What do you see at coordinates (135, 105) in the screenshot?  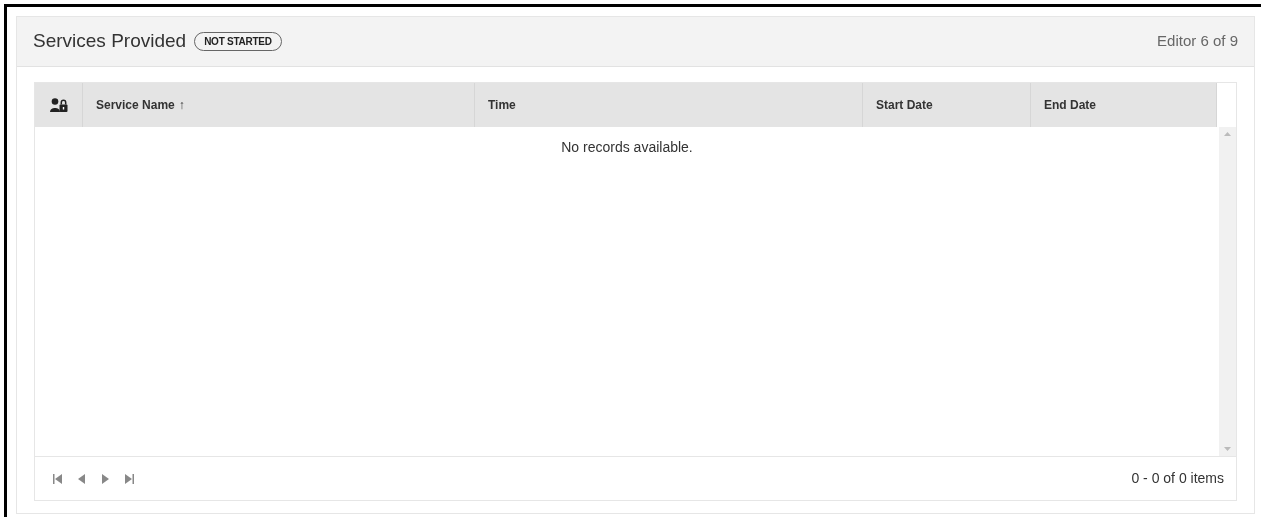 I see `column-label: Service Name` at bounding box center [135, 105].